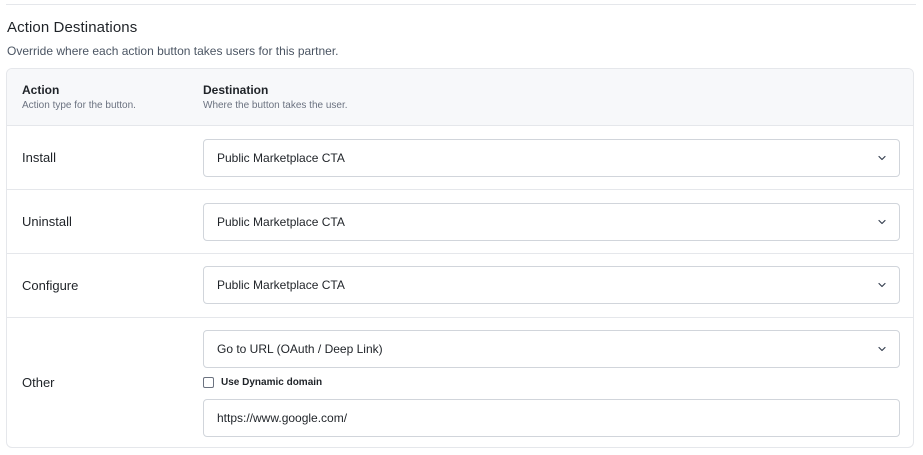 The height and width of the screenshot is (455, 923). What do you see at coordinates (236, 90) in the screenshot?
I see `column-title: Destination` at bounding box center [236, 90].